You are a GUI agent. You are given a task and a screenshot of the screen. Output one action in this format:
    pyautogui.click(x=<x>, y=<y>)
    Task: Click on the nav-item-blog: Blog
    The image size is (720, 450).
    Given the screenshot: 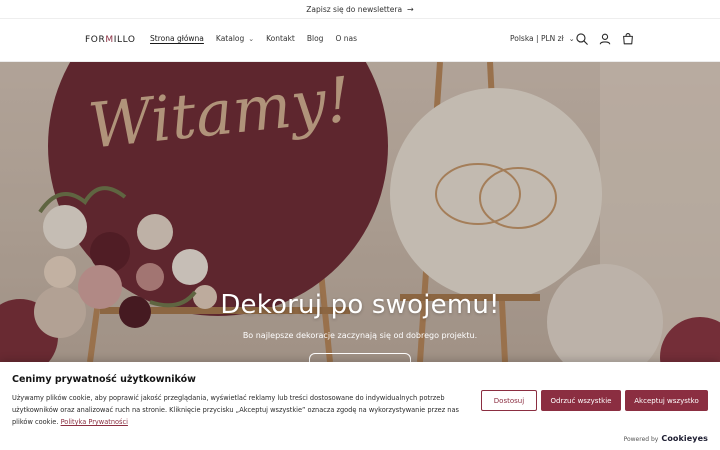 What is the action you would take?
    pyautogui.click(x=315, y=38)
    